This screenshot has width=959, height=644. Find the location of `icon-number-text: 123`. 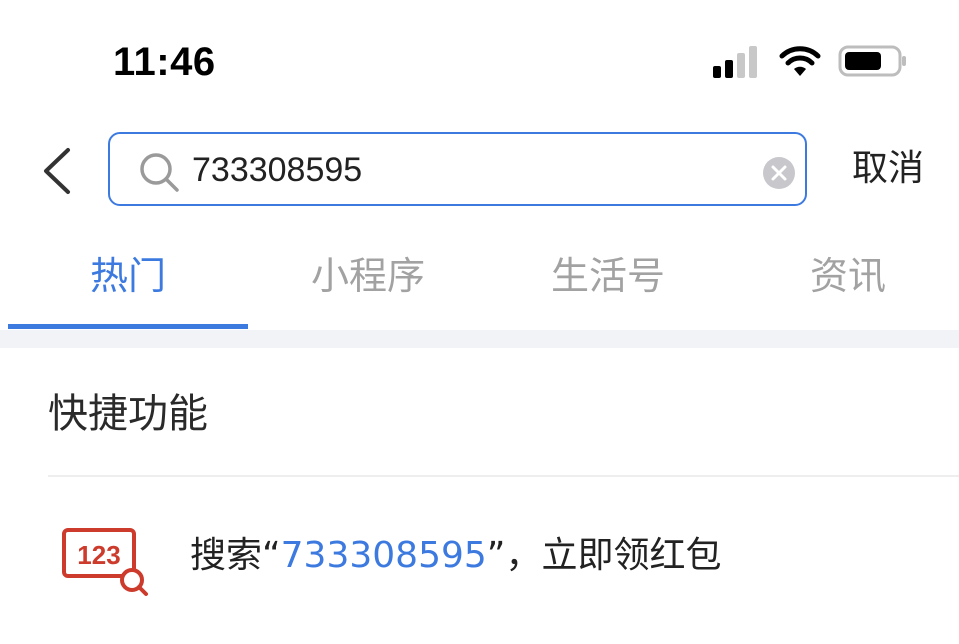

icon-number-text: 123 is located at coordinates (98, 555).